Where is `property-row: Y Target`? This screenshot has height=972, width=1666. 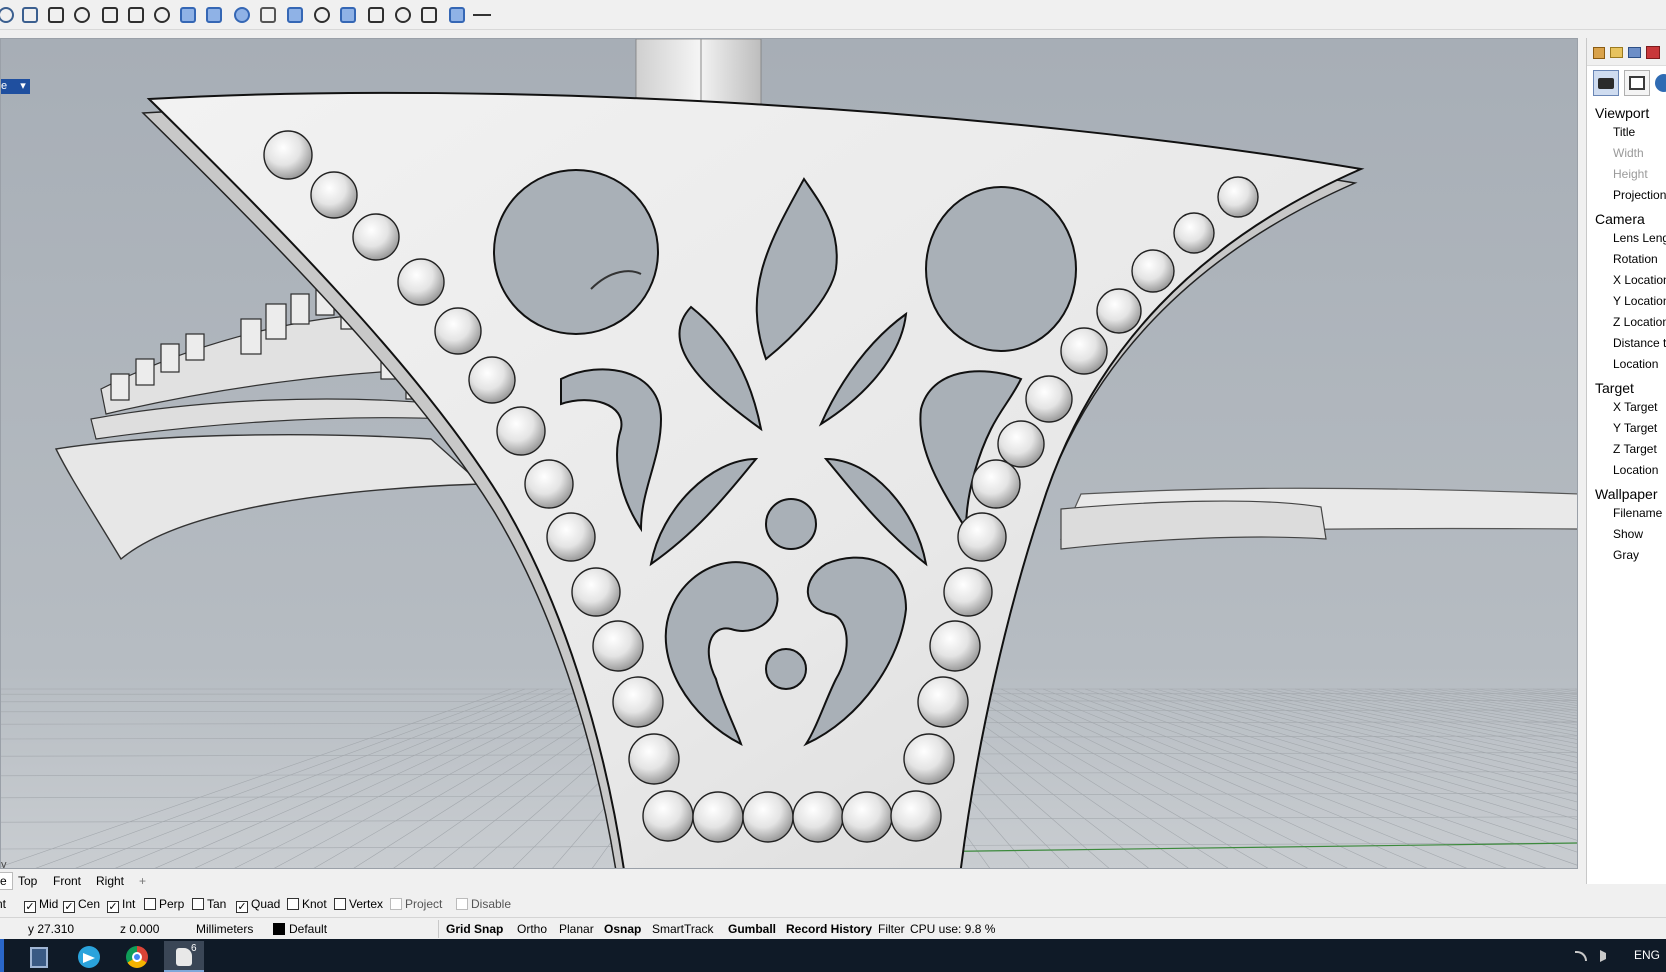
property-row: Y Target is located at coordinates (1626, 428).